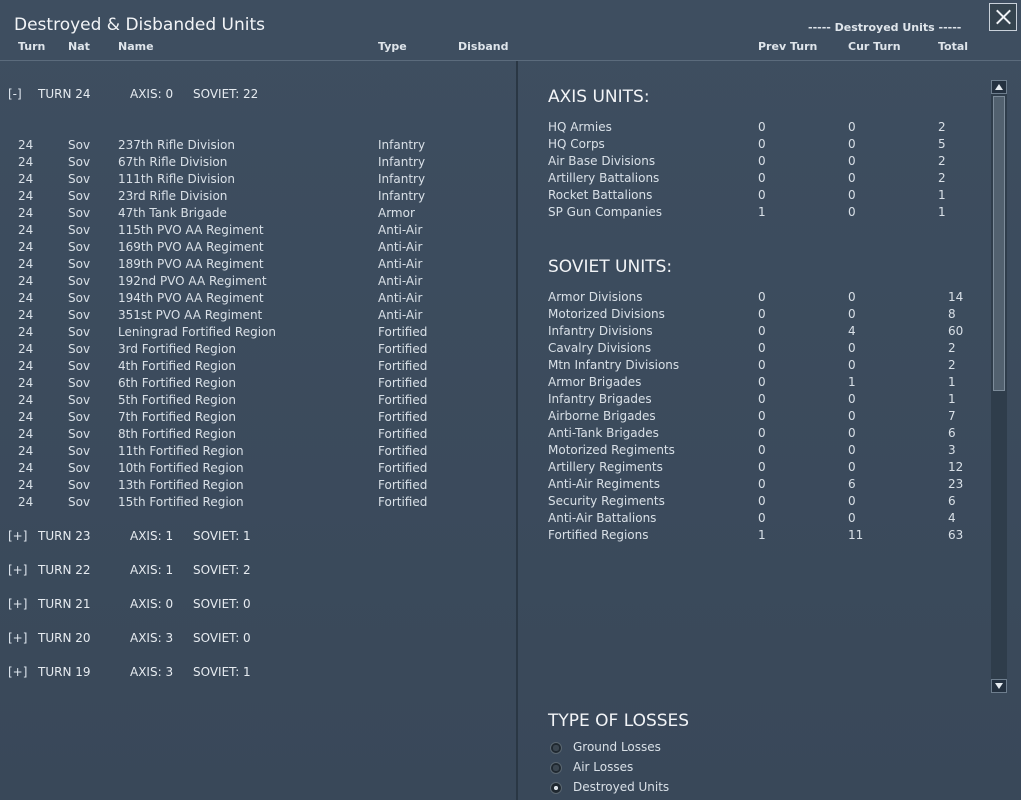 Image resolution: width=1021 pixels, height=800 pixels. I want to click on stat-prev: 1, so click(762, 535).